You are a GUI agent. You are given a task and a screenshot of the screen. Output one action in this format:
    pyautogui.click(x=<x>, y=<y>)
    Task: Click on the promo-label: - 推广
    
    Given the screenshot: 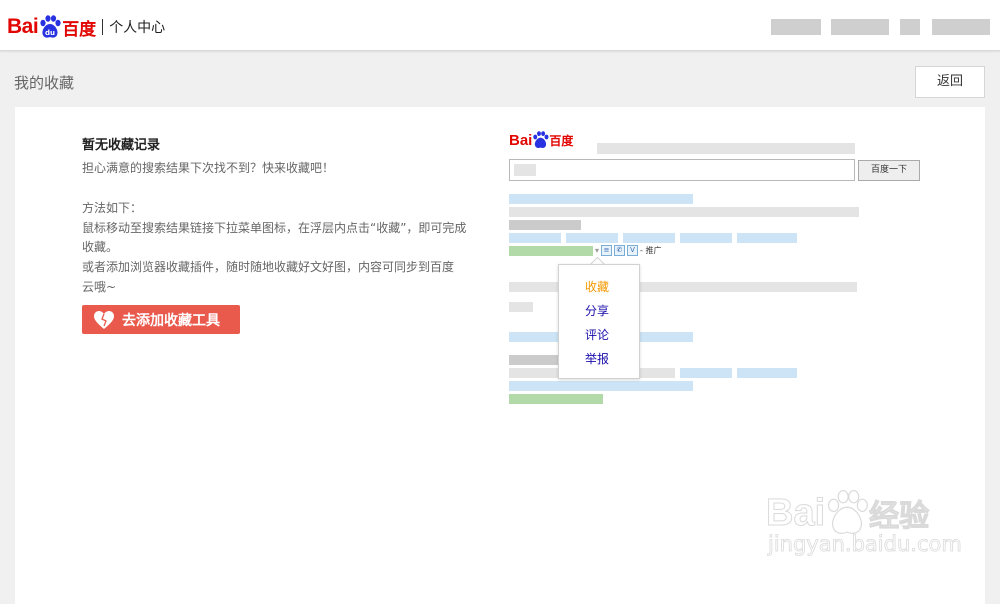 What is the action you would take?
    pyautogui.click(x=651, y=250)
    